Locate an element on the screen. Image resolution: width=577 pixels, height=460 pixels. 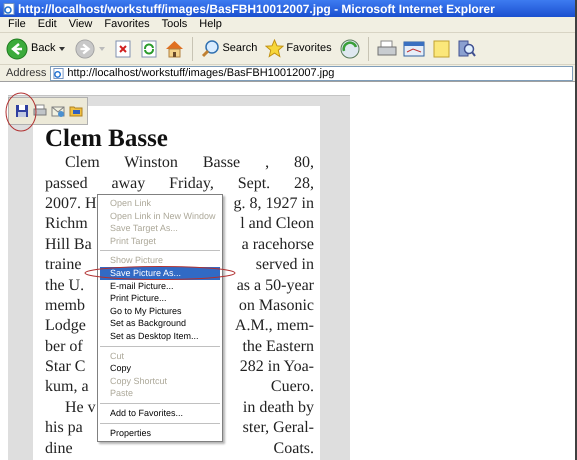
home-icon is located at coordinates (174, 49).